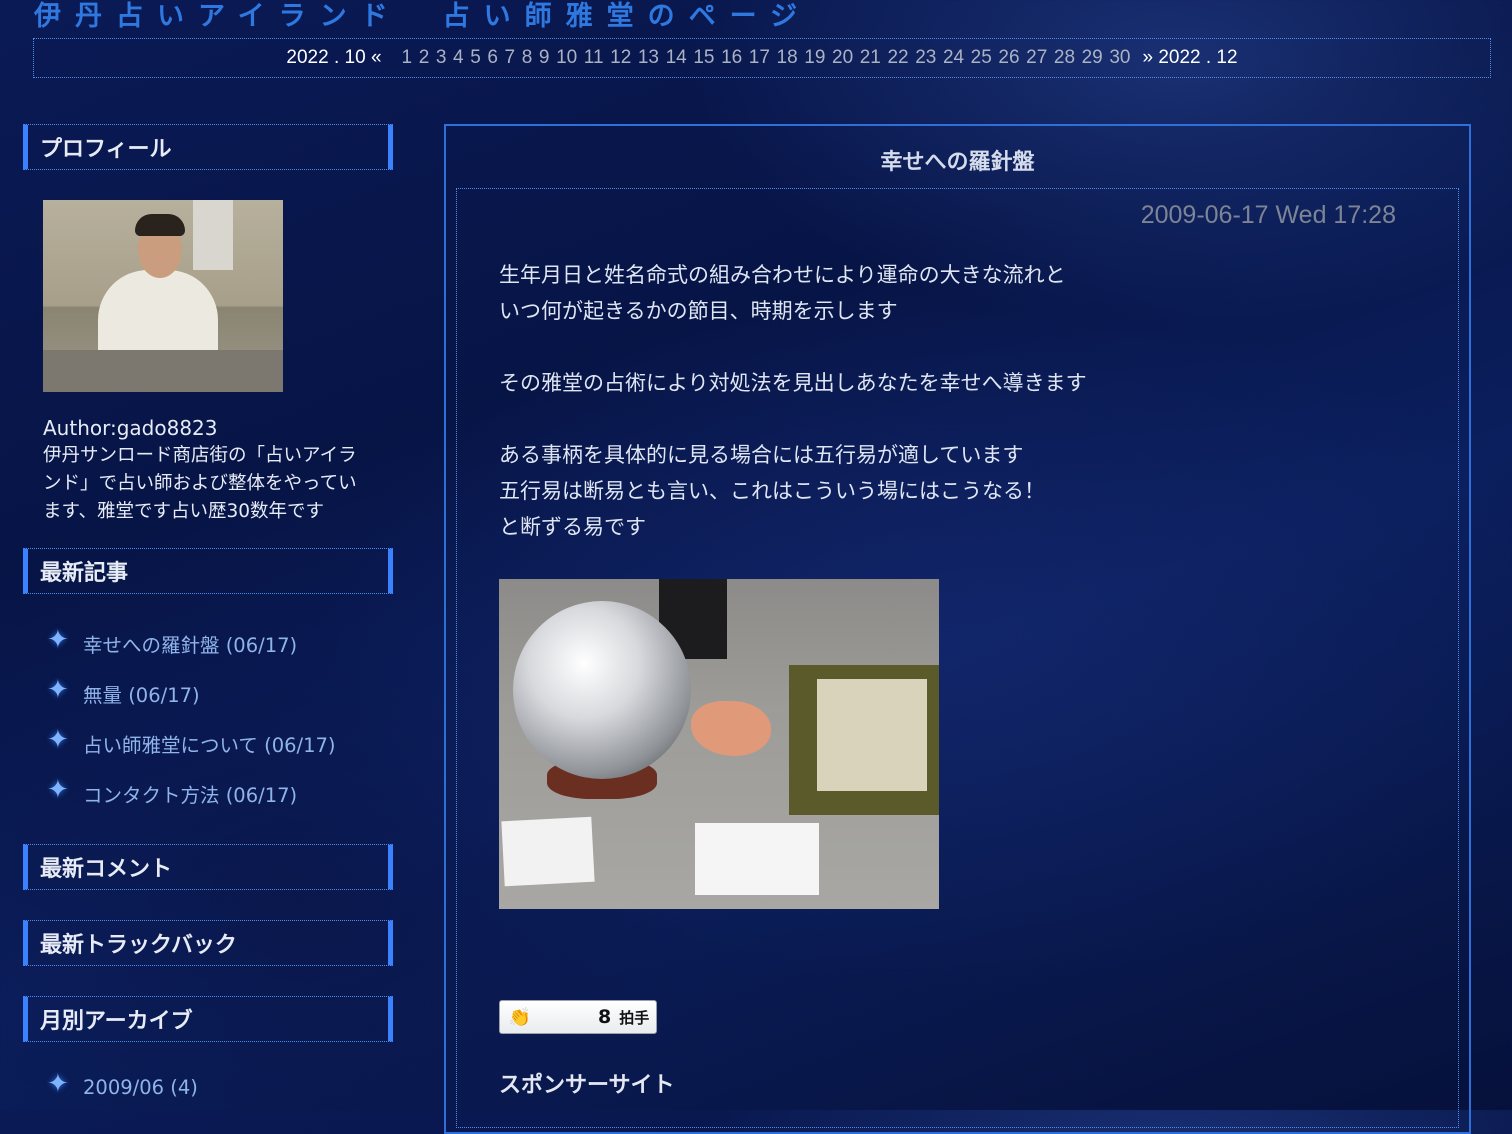 The image size is (1512, 1134). I want to click on sponsor-heading: スポンサーサイト, so click(587, 1085).